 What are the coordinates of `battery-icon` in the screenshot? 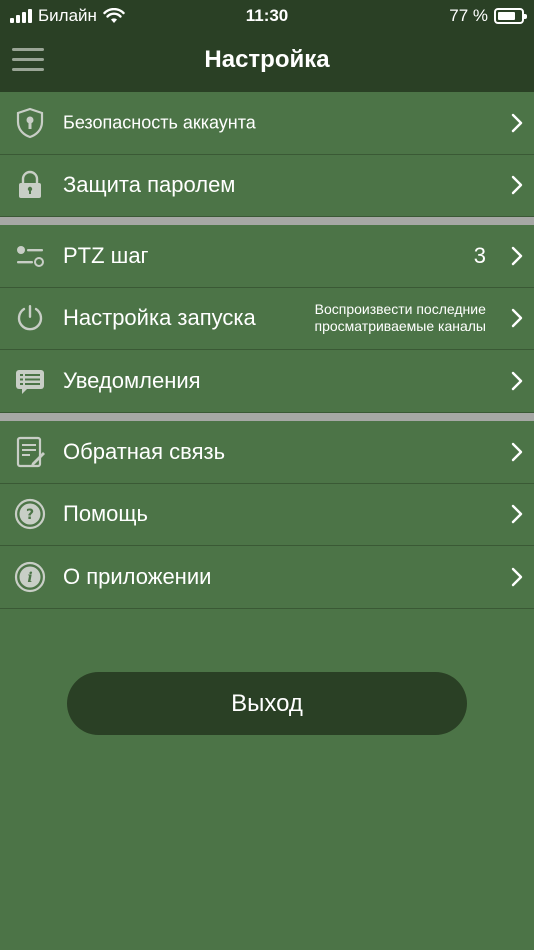 It's located at (510, 16).